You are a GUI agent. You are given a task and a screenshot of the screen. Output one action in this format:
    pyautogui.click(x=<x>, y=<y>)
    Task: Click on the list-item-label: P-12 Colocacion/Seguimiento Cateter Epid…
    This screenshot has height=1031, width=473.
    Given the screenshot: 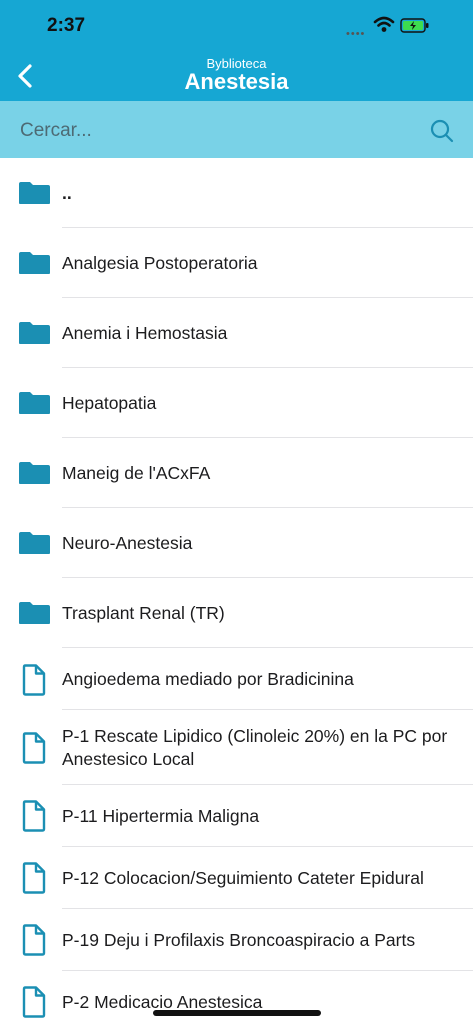 What is the action you would take?
    pyautogui.click(x=243, y=878)
    